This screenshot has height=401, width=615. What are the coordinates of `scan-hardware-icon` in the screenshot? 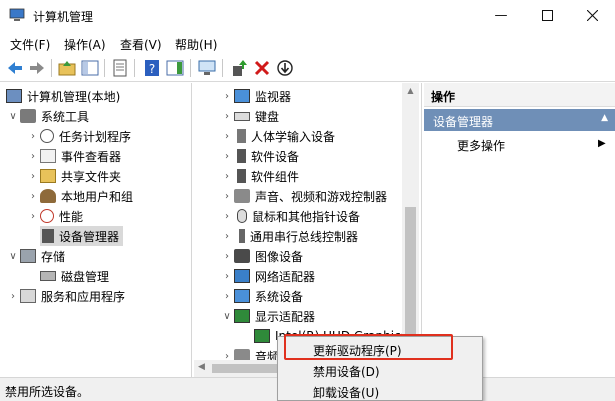 It's located at (207, 68).